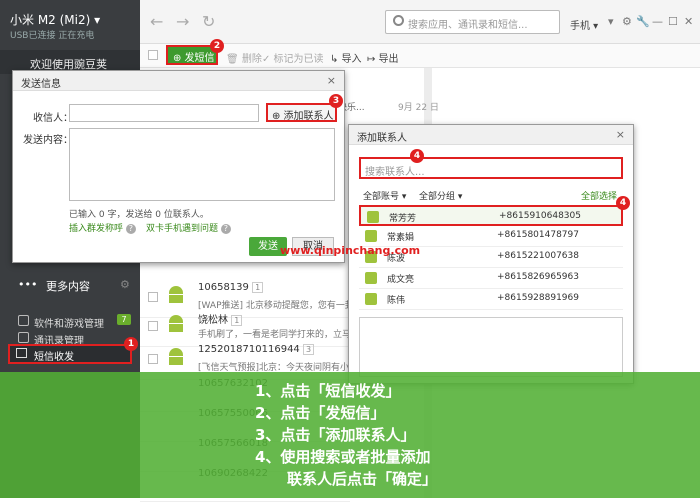 The image size is (700, 502). What do you see at coordinates (202, 164) in the screenshot?
I see `content-textarea` at bounding box center [202, 164].